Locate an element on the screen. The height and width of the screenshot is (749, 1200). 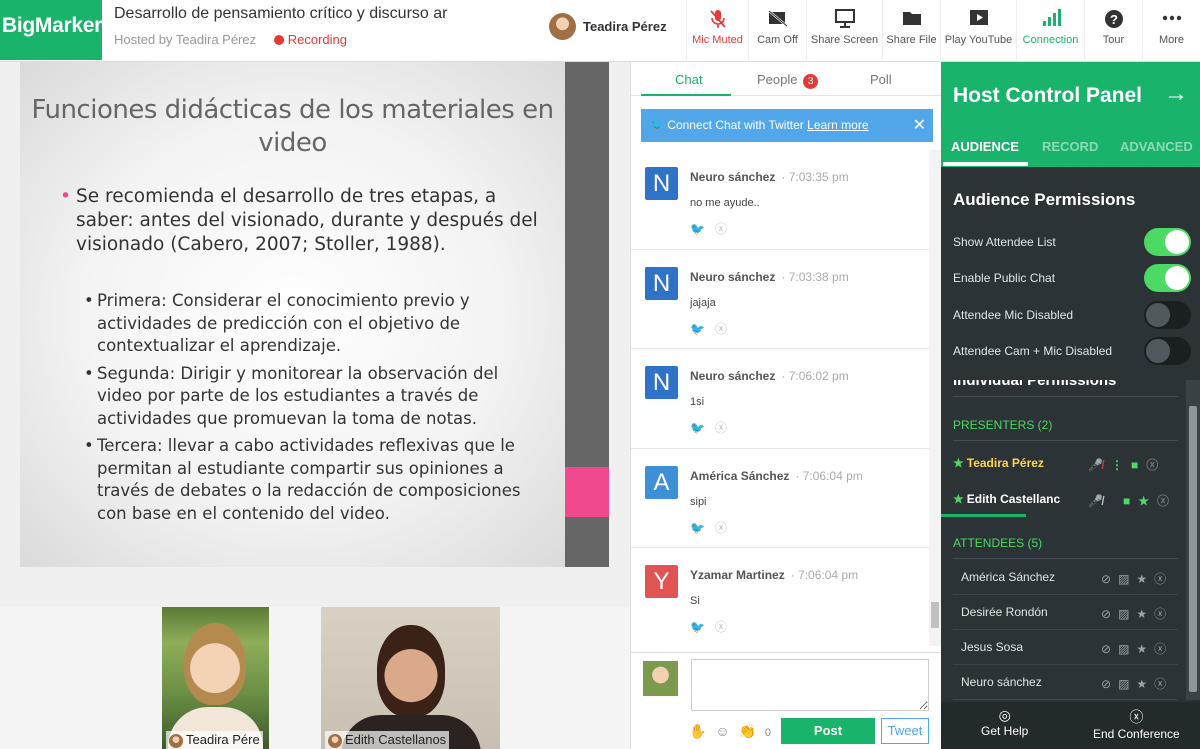
get-help-button: ◎ Get Help is located at coordinates (1004, 722).